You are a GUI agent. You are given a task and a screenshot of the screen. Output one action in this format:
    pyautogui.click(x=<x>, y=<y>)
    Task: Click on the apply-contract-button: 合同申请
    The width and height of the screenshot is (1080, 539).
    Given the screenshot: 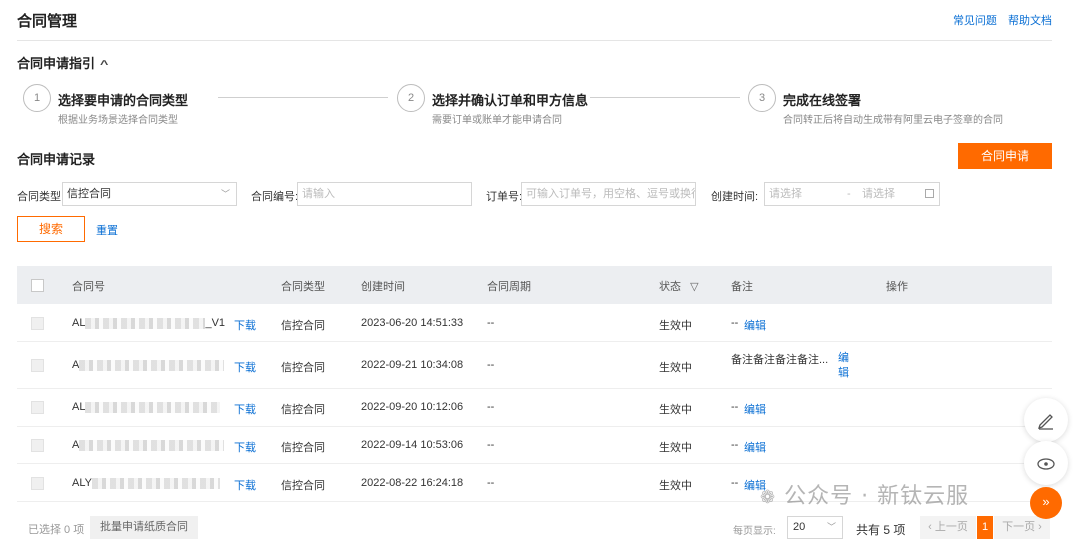 What is the action you would take?
    pyautogui.click(x=1005, y=156)
    